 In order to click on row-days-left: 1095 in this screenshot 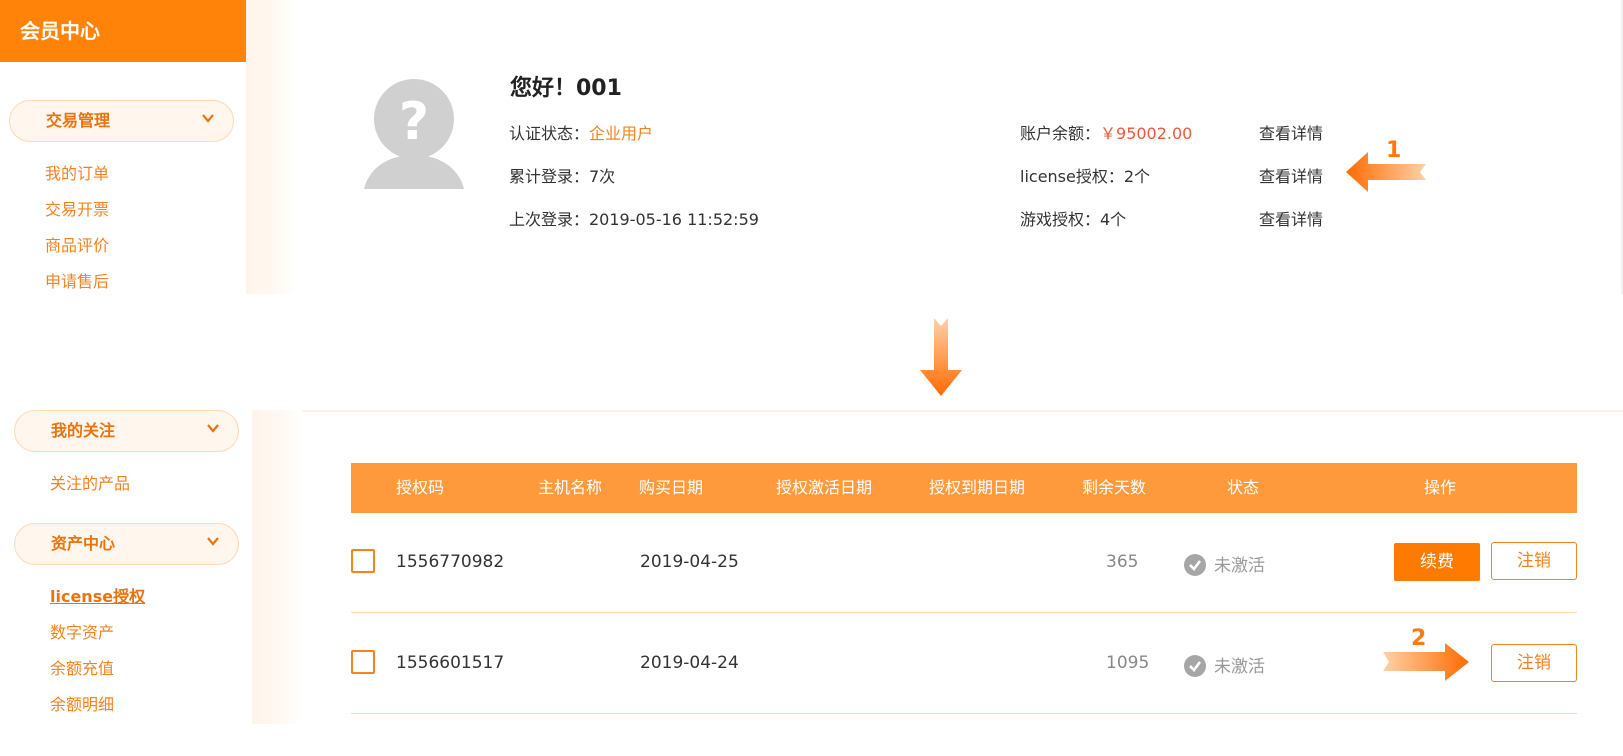, I will do `click(1128, 663)`.